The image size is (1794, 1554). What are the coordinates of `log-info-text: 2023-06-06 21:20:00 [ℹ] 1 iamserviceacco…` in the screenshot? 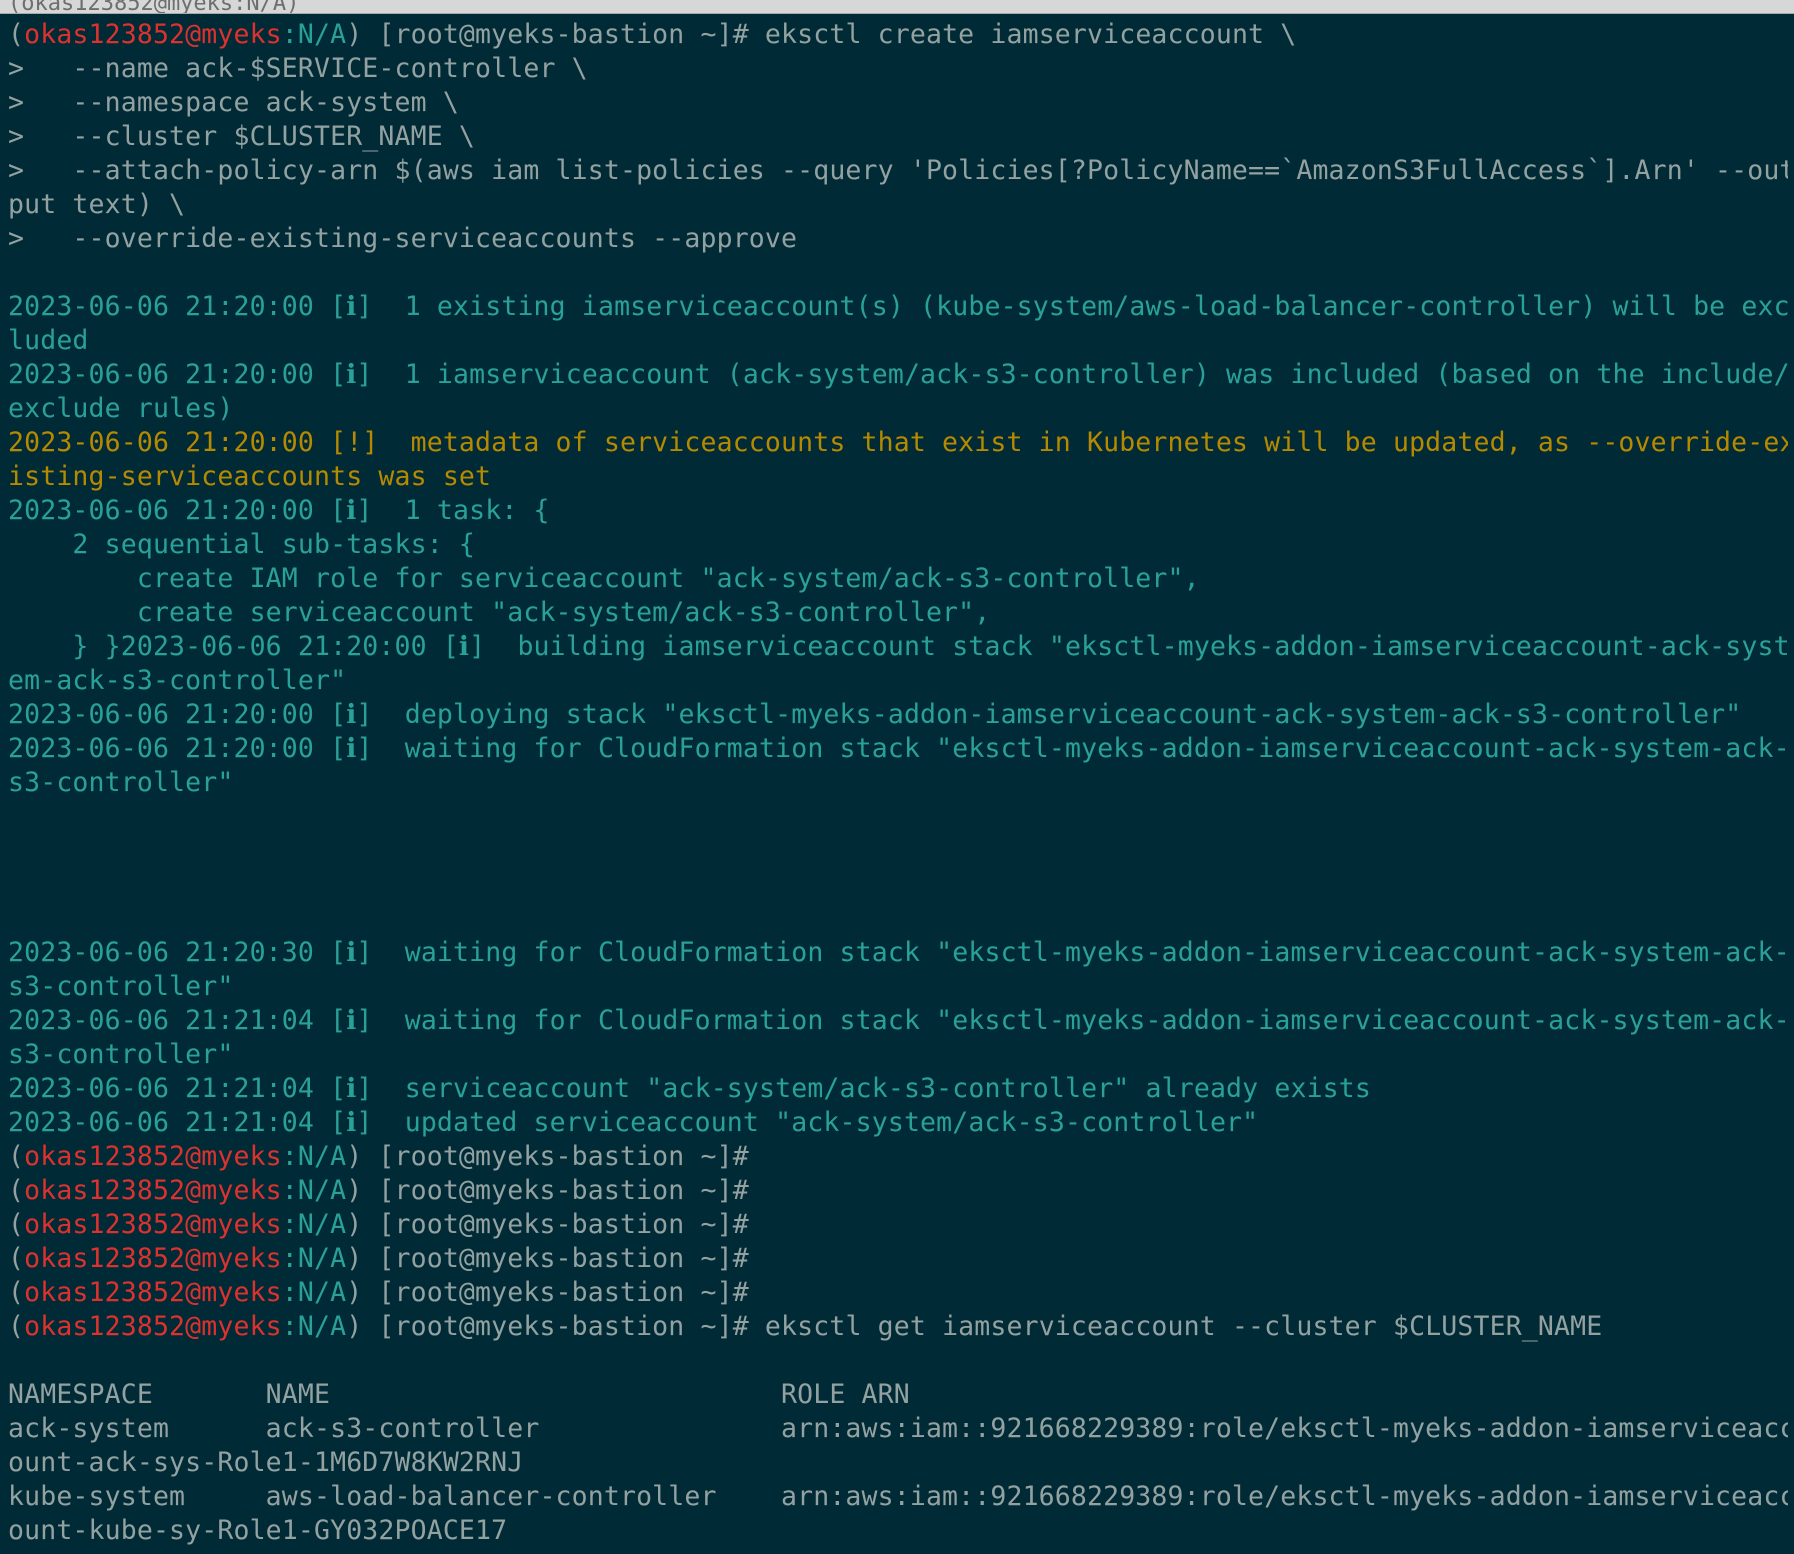 It's located at (898, 374).